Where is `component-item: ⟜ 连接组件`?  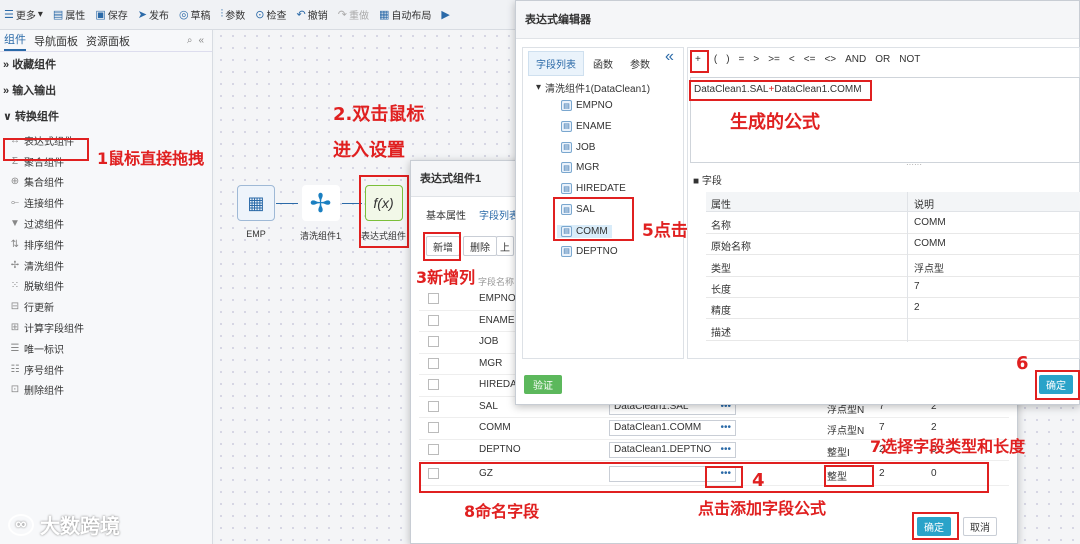
component-item: ⟜ 连接组件 is located at coordinates (106, 202).